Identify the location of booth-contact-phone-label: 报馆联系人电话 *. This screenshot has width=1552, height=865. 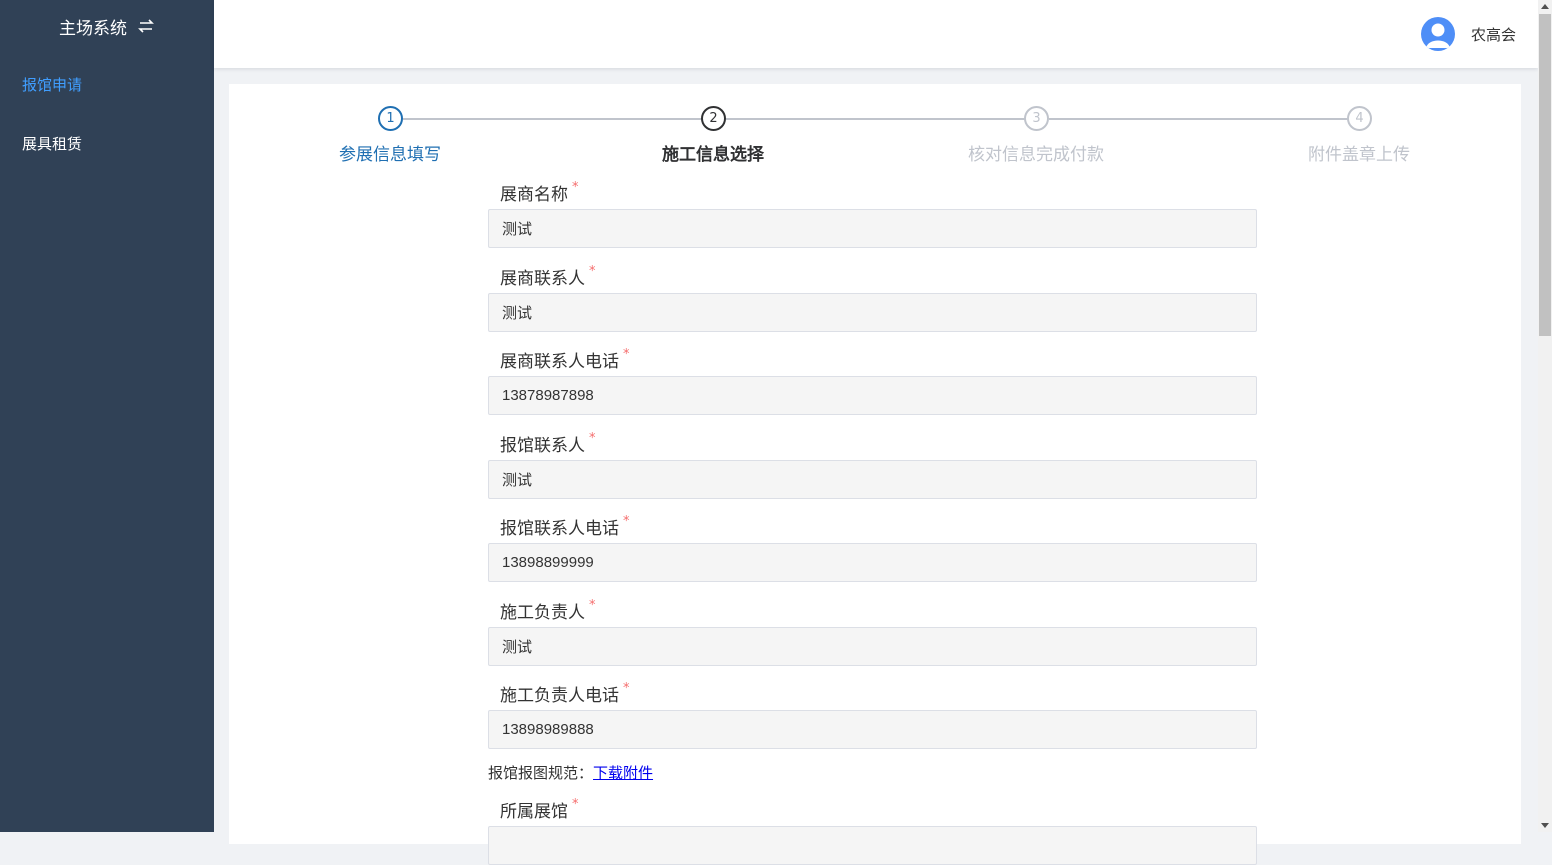
(565, 526).